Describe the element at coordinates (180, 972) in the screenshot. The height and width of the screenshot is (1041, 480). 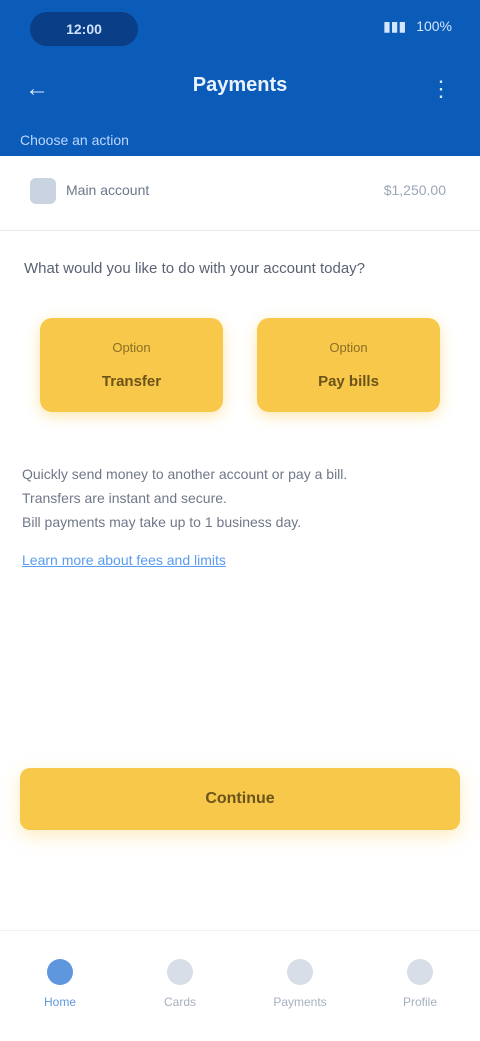
I see `card-icon` at that location.